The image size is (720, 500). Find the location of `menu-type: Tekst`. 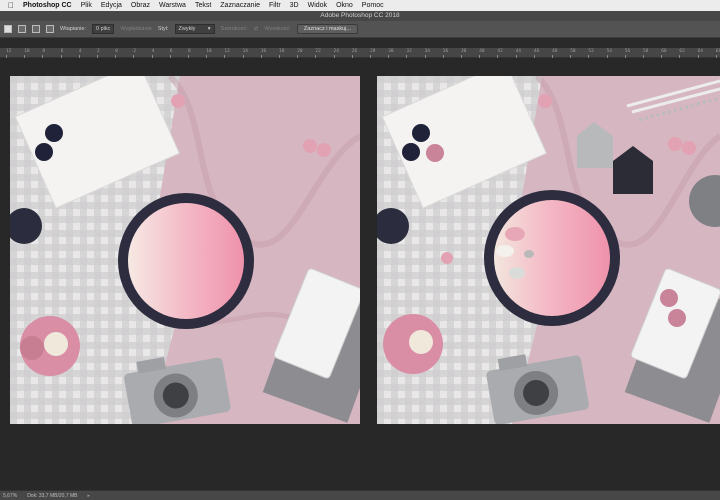

menu-type: Tekst is located at coordinates (203, 5).